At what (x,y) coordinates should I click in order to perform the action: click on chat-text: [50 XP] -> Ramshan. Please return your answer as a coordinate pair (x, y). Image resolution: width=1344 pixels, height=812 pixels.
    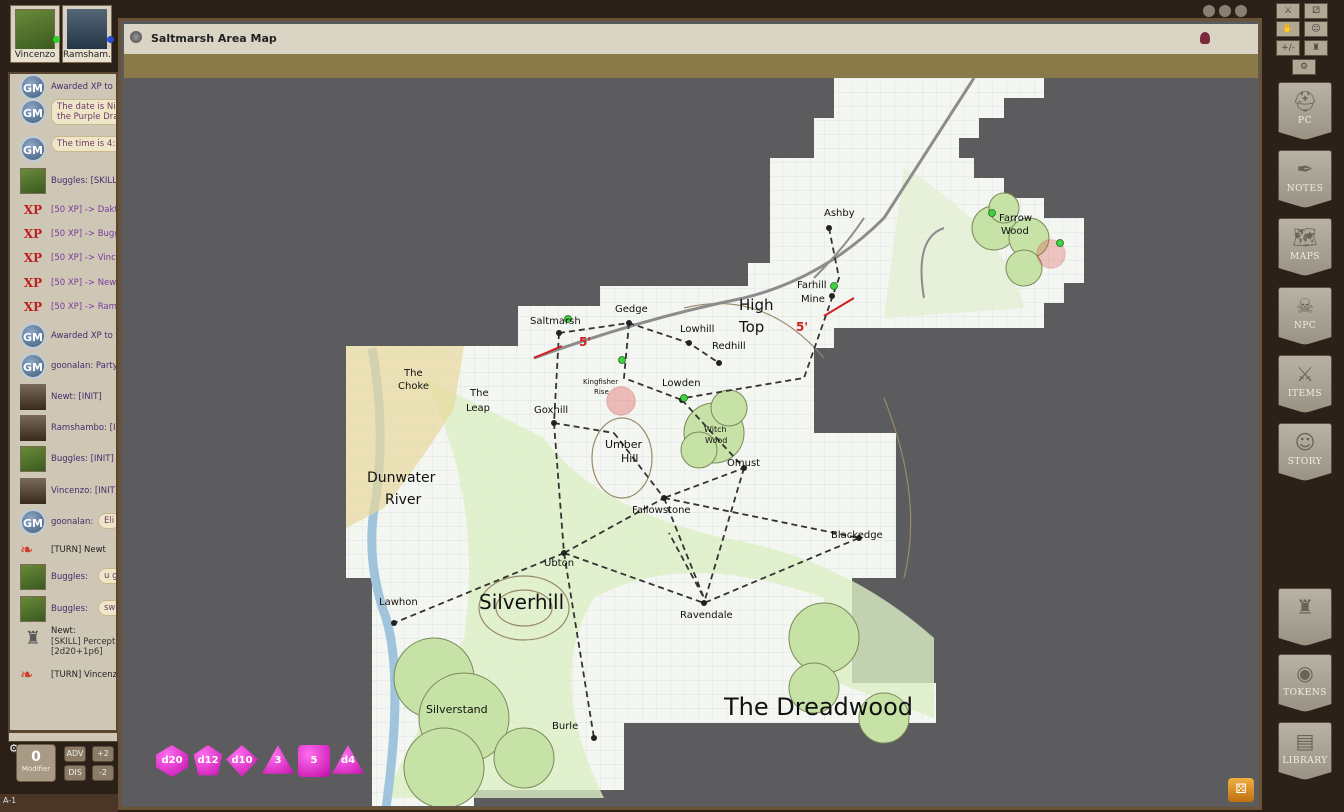
    Looking at the image, I should click on (84, 307).